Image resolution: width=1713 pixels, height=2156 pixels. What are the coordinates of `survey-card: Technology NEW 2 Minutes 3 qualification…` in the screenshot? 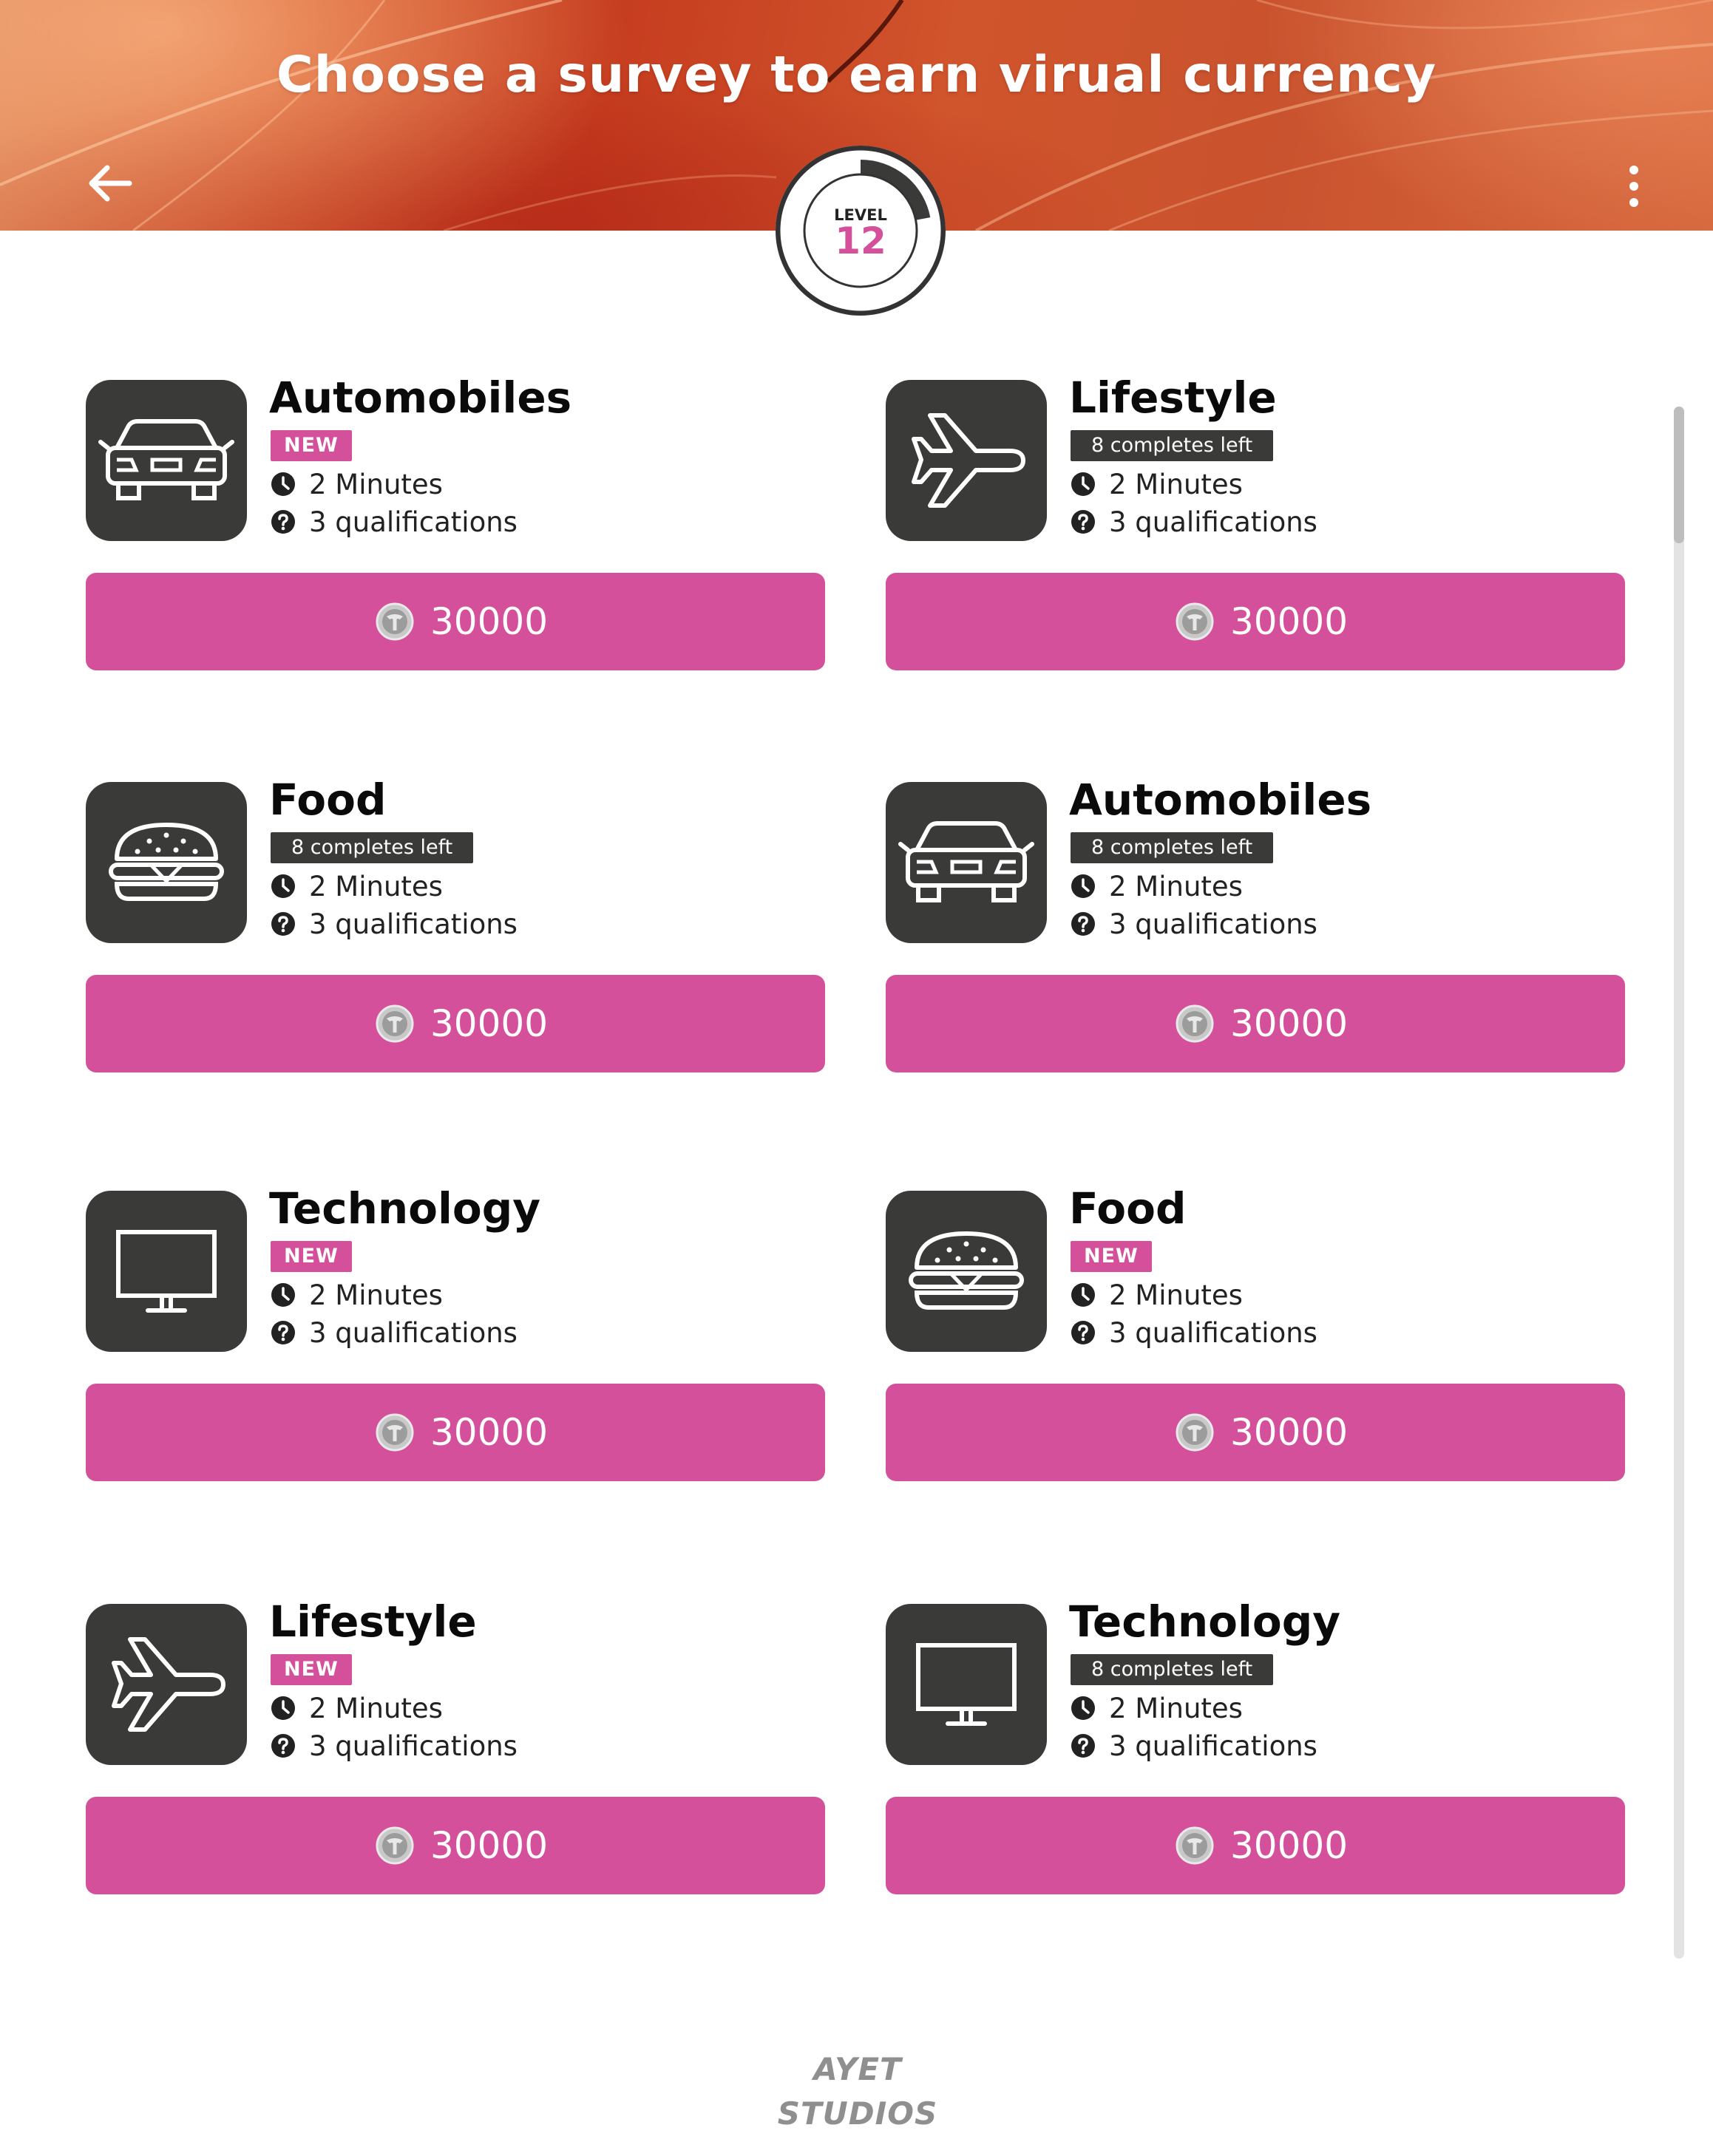 It's located at (456, 1334).